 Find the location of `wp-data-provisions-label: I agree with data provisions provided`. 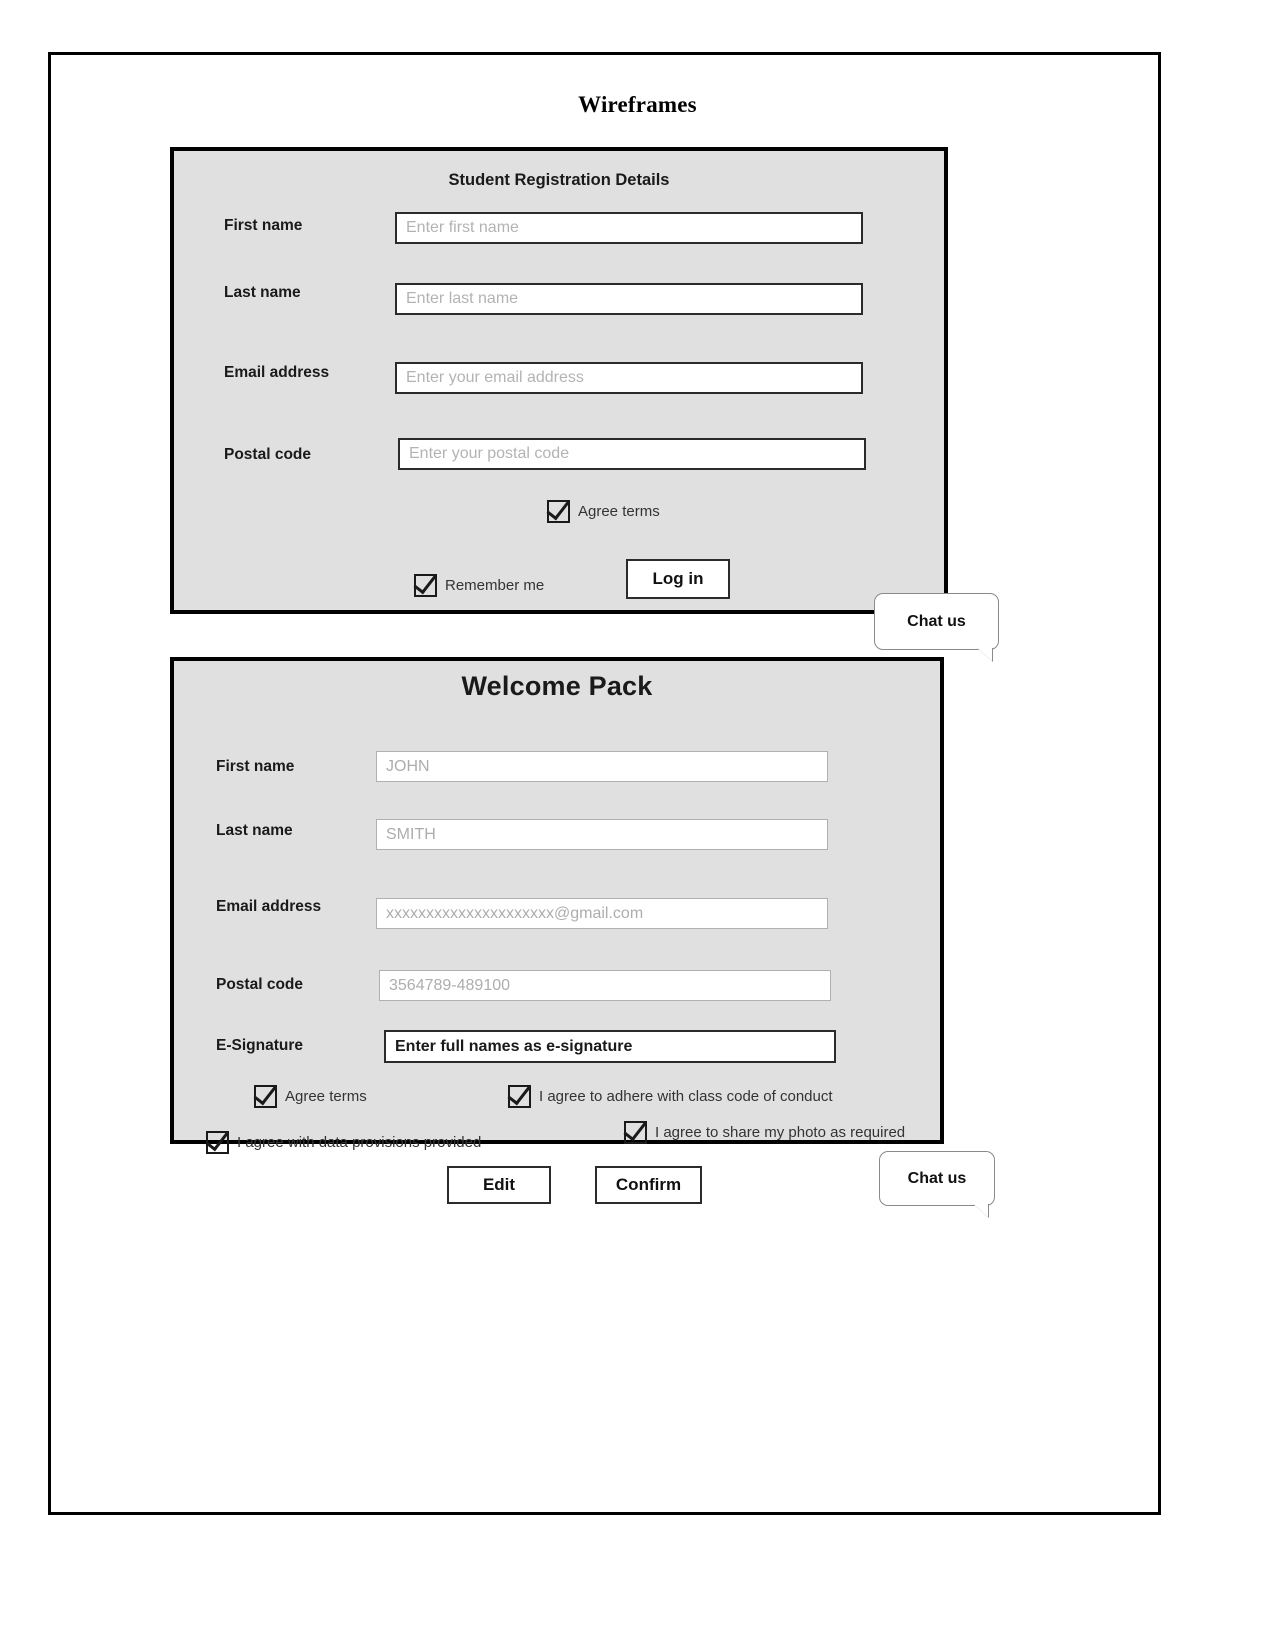

wp-data-provisions-label: I agree with data provisions provided is located at coordinates (359, 1142).